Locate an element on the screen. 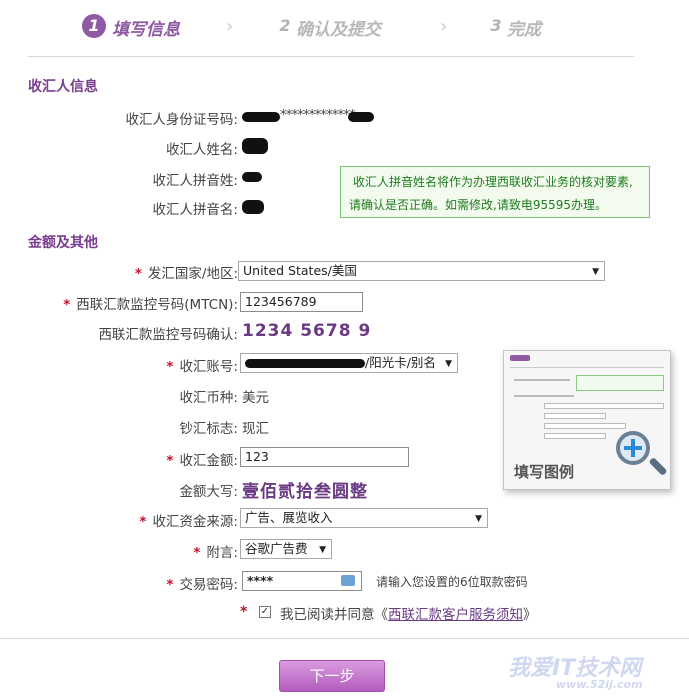 The width and height of the screenshot is (689, 698). agree-text: 我已阅读并同意《 is located at coordinates (334, 615).